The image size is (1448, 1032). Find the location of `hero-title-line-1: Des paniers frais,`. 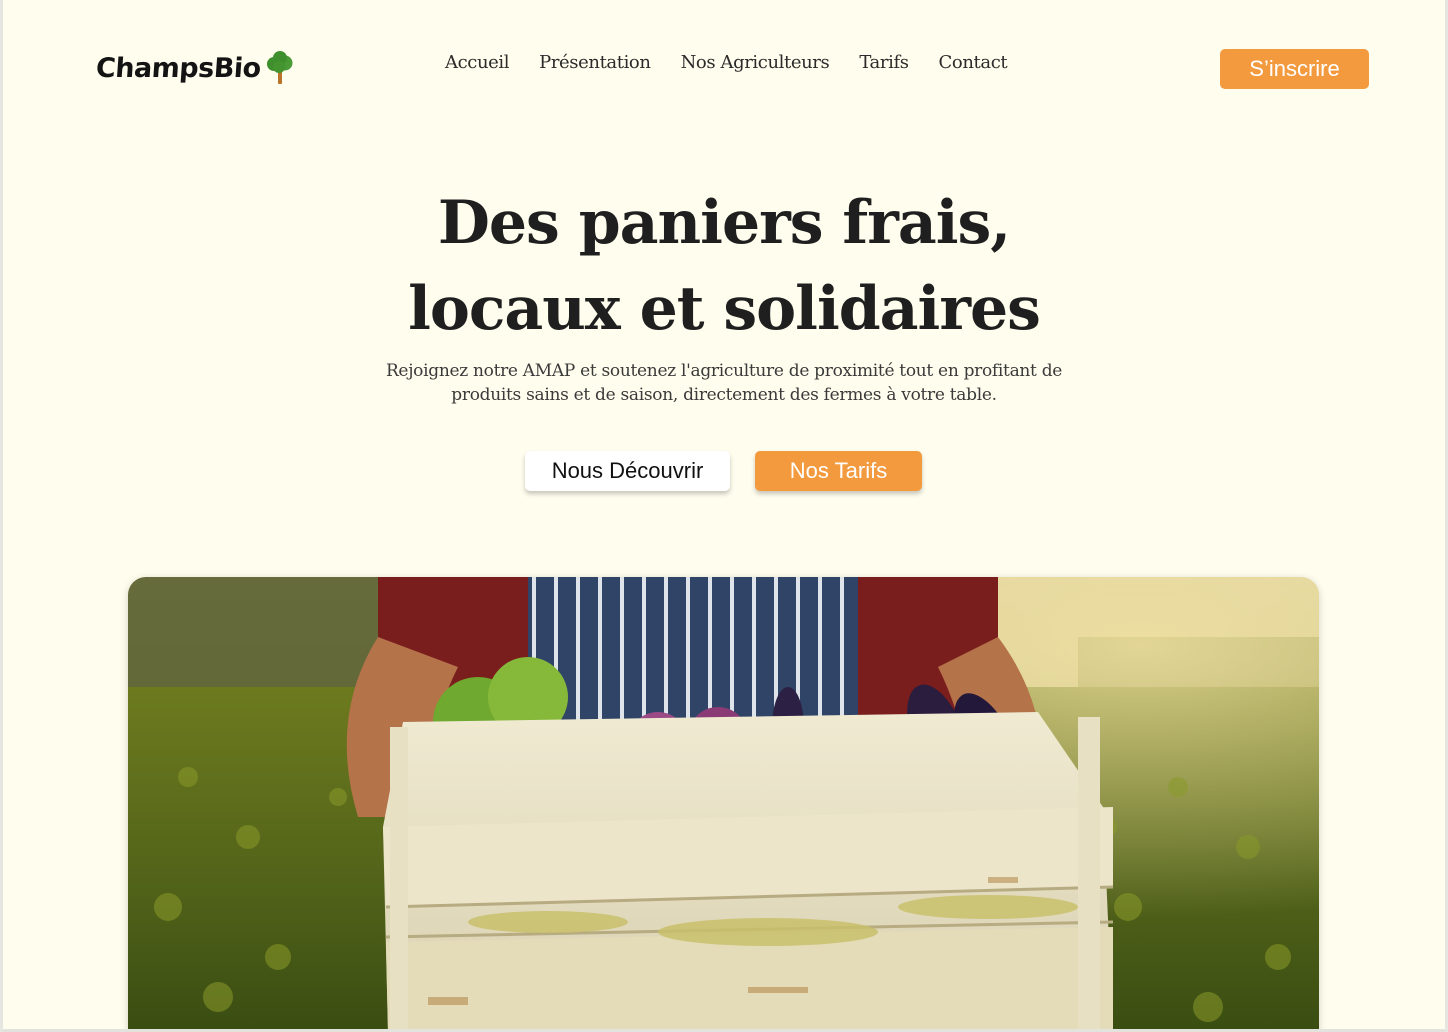

hero-title-line-1: Des paniers frais, is located at coordinates (724, 223).